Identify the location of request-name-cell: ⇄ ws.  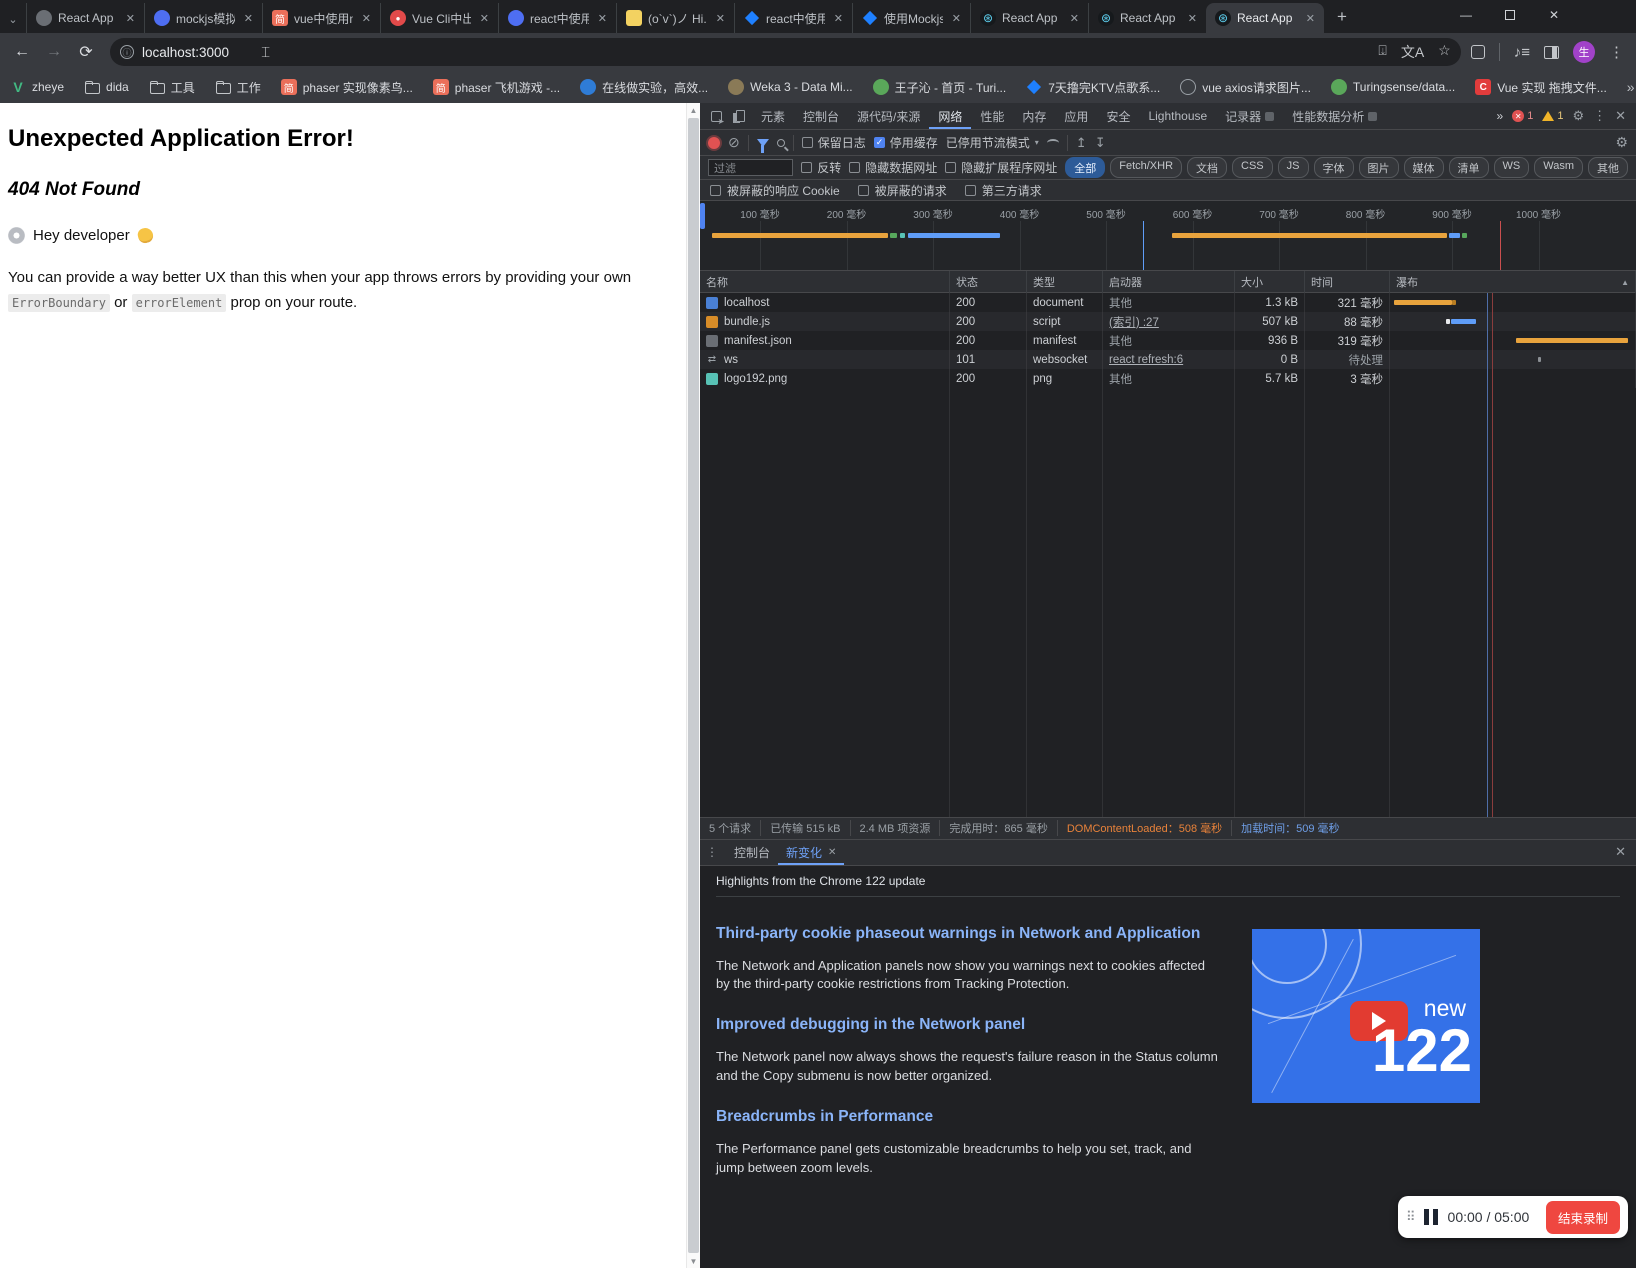
(825, 359).